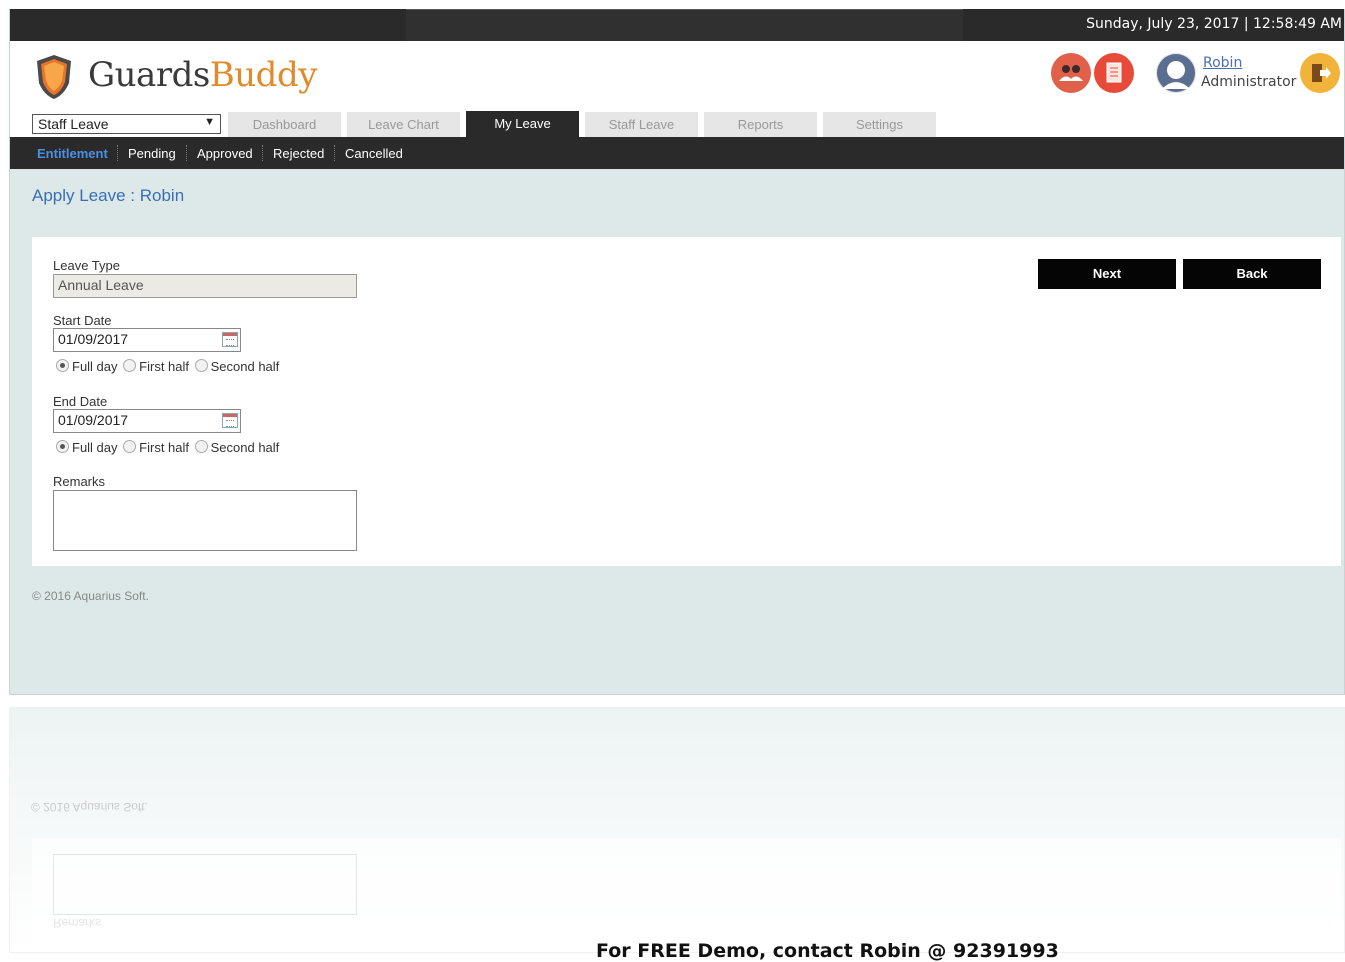 The height and width of the screenshot is (962, 1345). What do you see at coordinates (641, 124) in the screenshot?
I see `tab-staff-leave: Staff Leave` at bounding box center [641, 124].